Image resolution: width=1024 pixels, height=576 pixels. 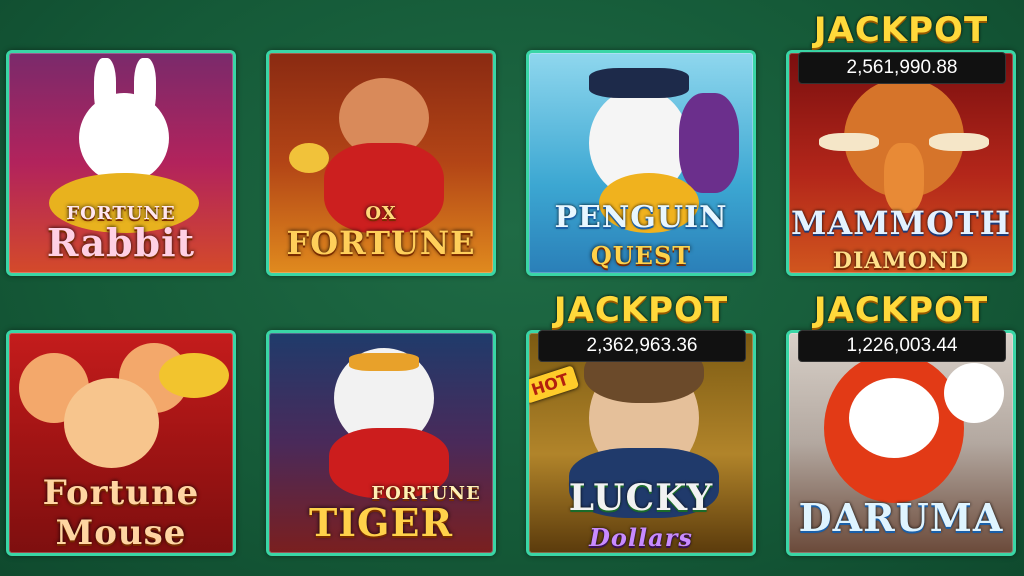 What do you see at coordinates (121, 163) in the screenshot?
I see `game-tile-fortune-rabbit: FORTUNE Rabbit` at bounding box center [121, 163].